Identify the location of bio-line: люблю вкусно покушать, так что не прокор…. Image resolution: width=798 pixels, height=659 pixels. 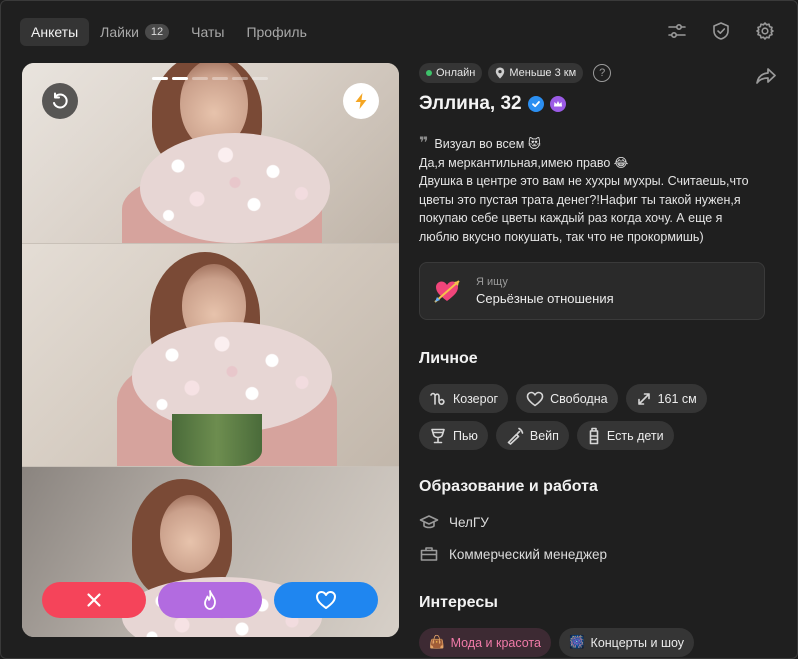
(561, 236).